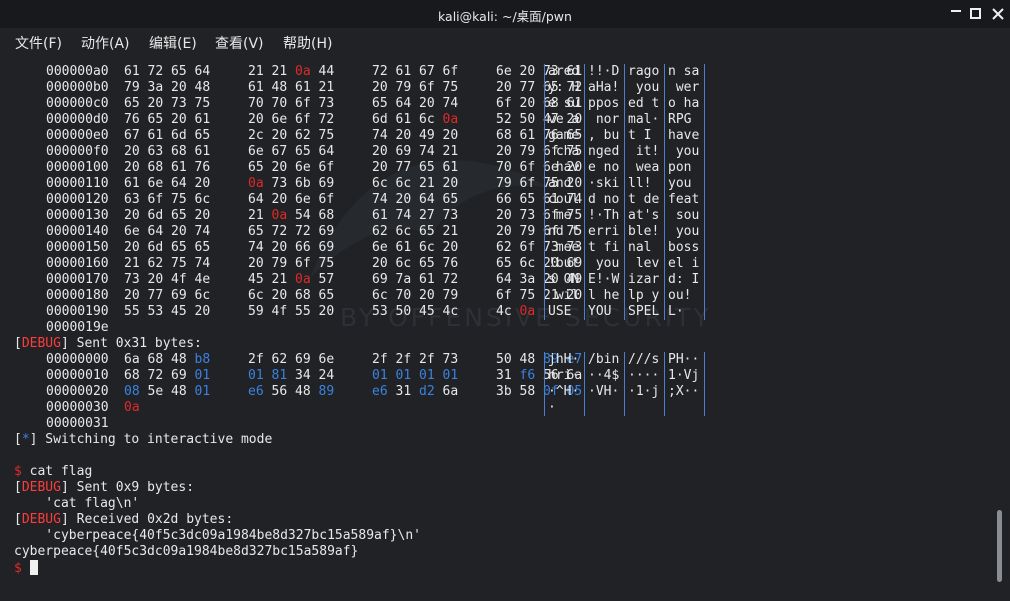  What do you see at coordinates (604, 199) in the screenshot?
I see `ascii-column: d no` at bounding box center [604, 199].